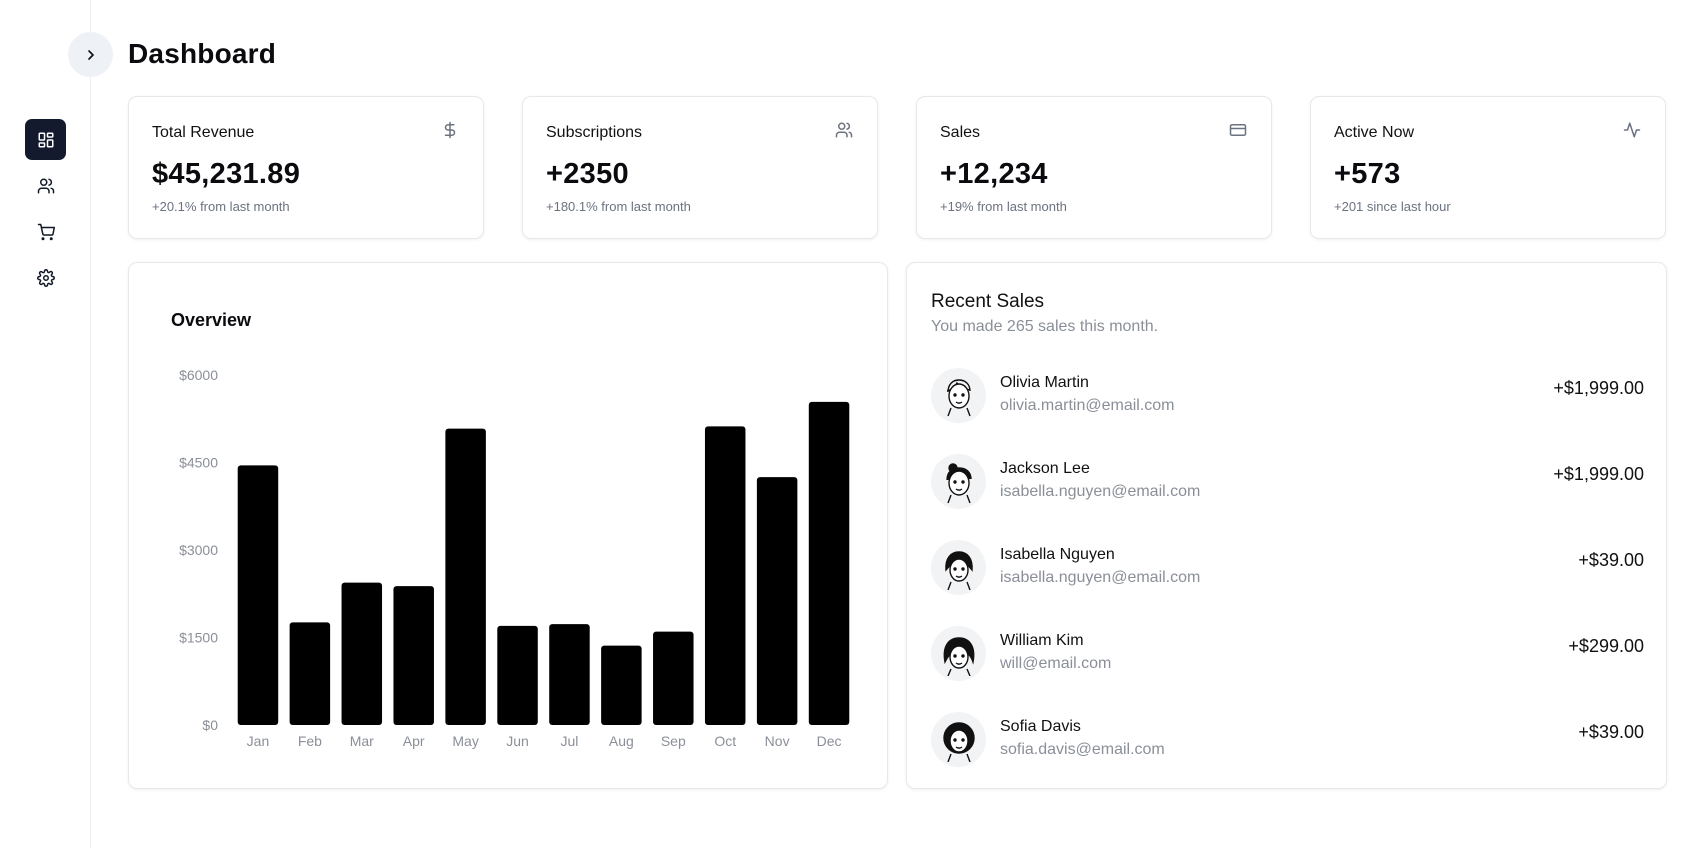  Describe the element at coordinates (1045, 326) in the screenshot. I see `recent-sales-subtitle: You made 265 sales this month.` at that location.